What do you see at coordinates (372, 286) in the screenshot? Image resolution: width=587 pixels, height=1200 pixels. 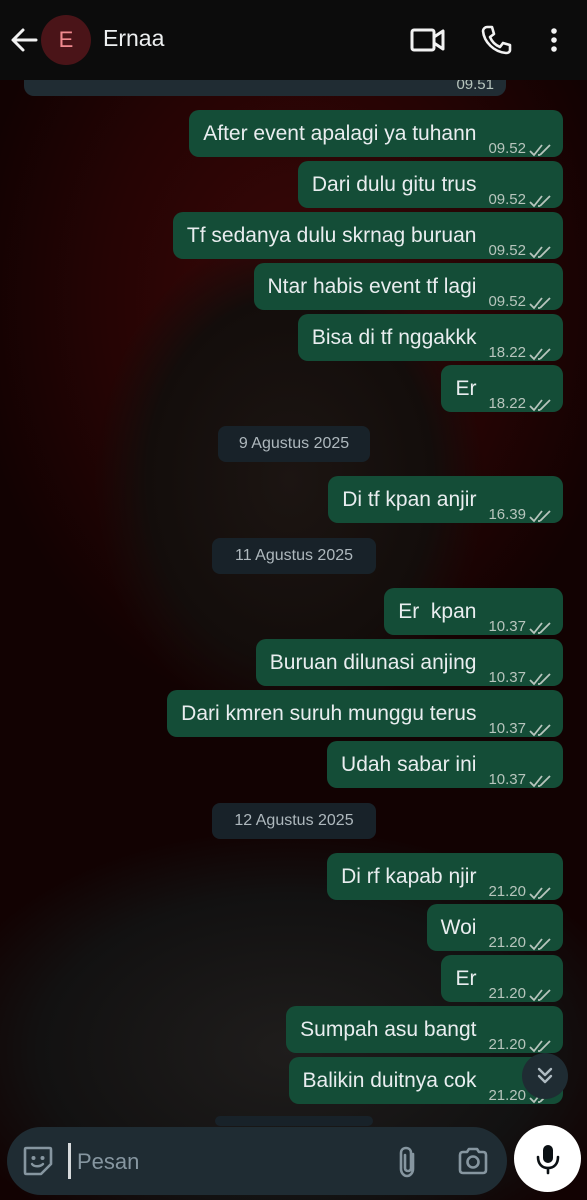 I see `message-text: Ntar habis event tf lagi` at bounding box center [372, 286].